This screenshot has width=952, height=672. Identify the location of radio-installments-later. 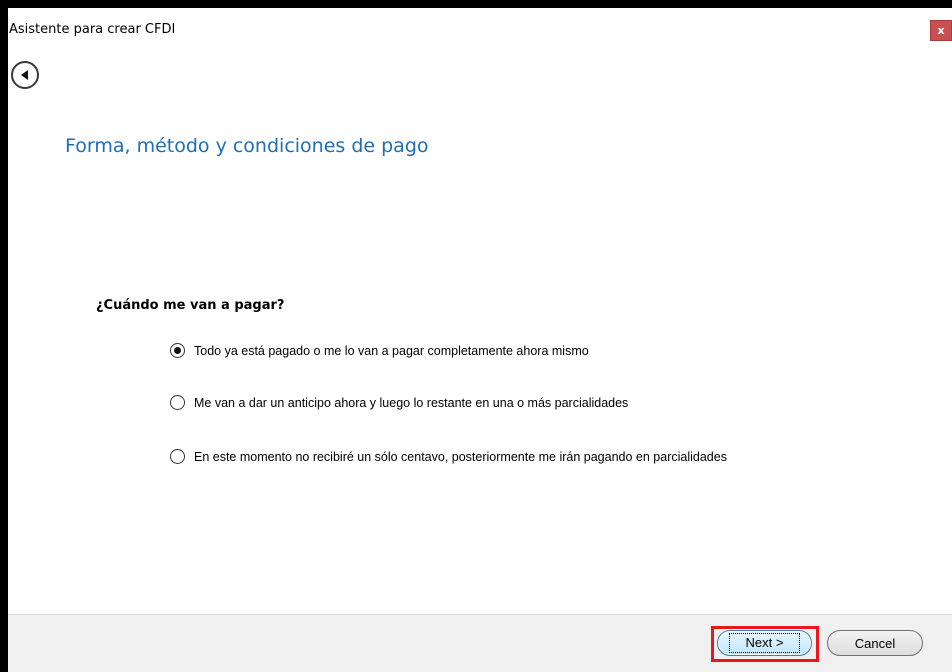
(177, 456).